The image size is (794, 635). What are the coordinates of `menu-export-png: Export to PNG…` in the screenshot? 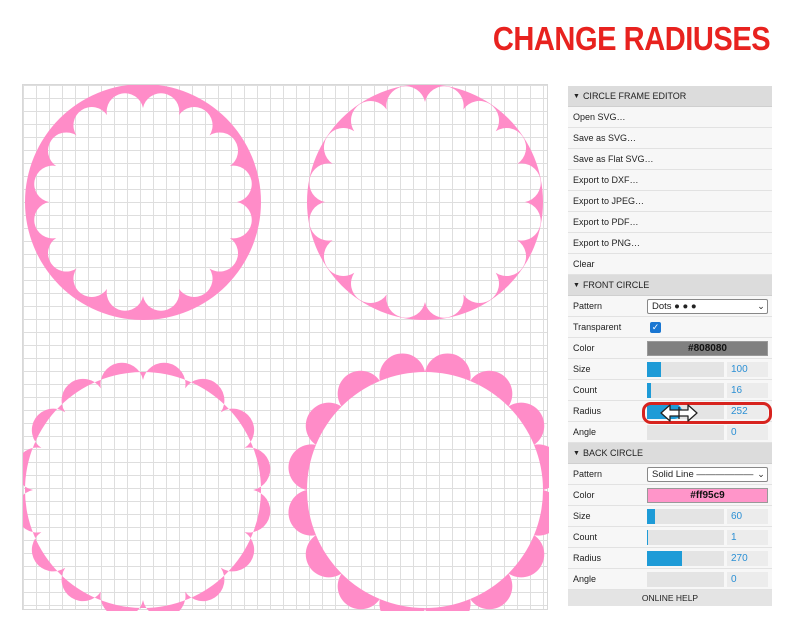 It's located at (670, 243).